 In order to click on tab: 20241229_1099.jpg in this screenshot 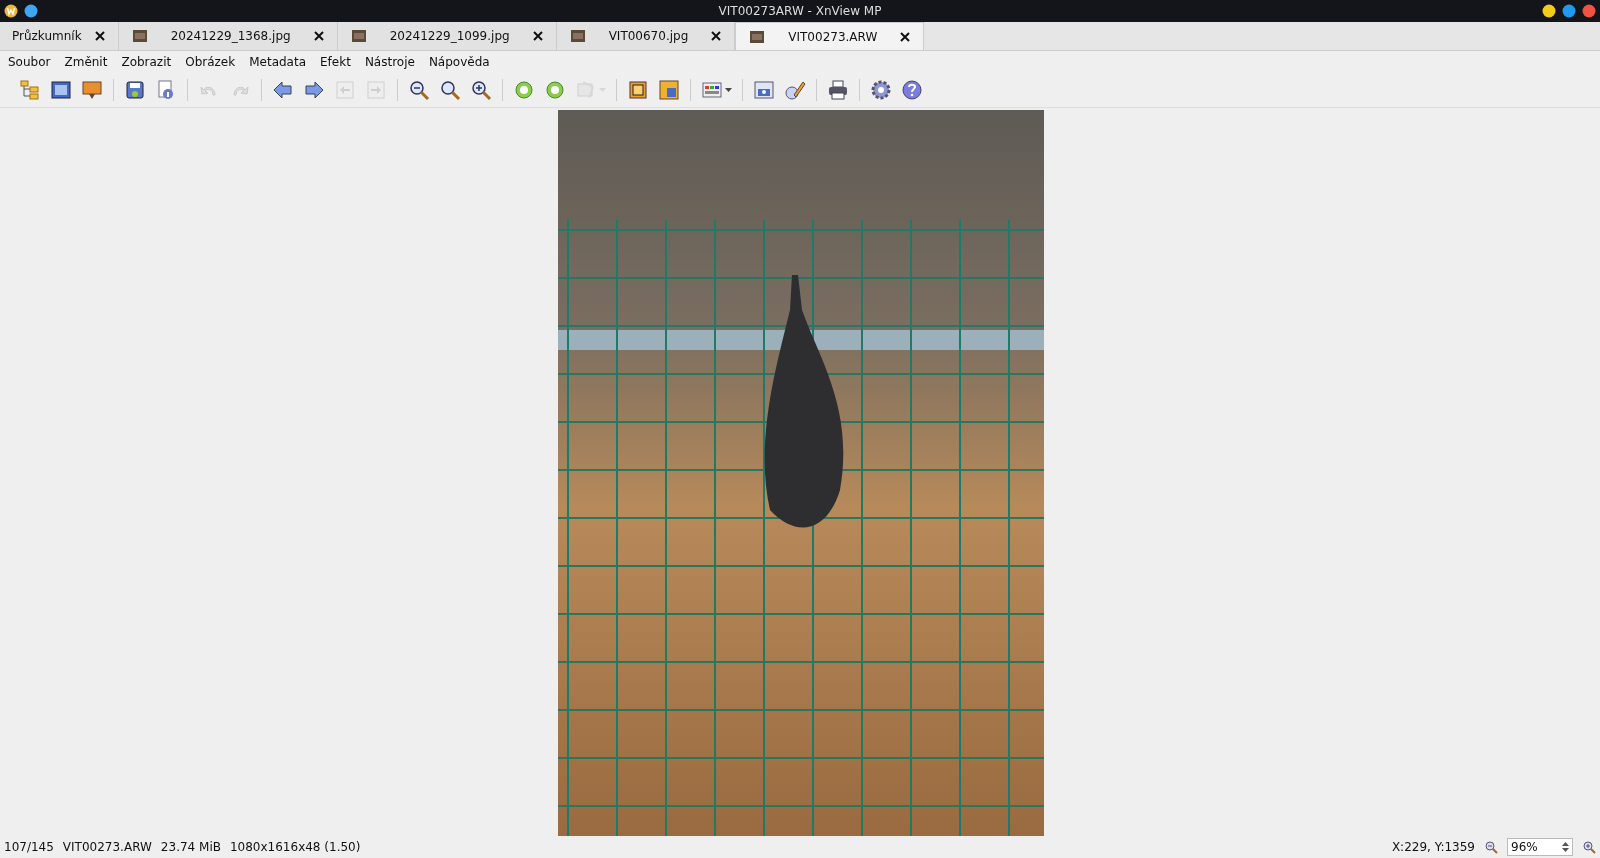, I will do `click(447, 36)`.